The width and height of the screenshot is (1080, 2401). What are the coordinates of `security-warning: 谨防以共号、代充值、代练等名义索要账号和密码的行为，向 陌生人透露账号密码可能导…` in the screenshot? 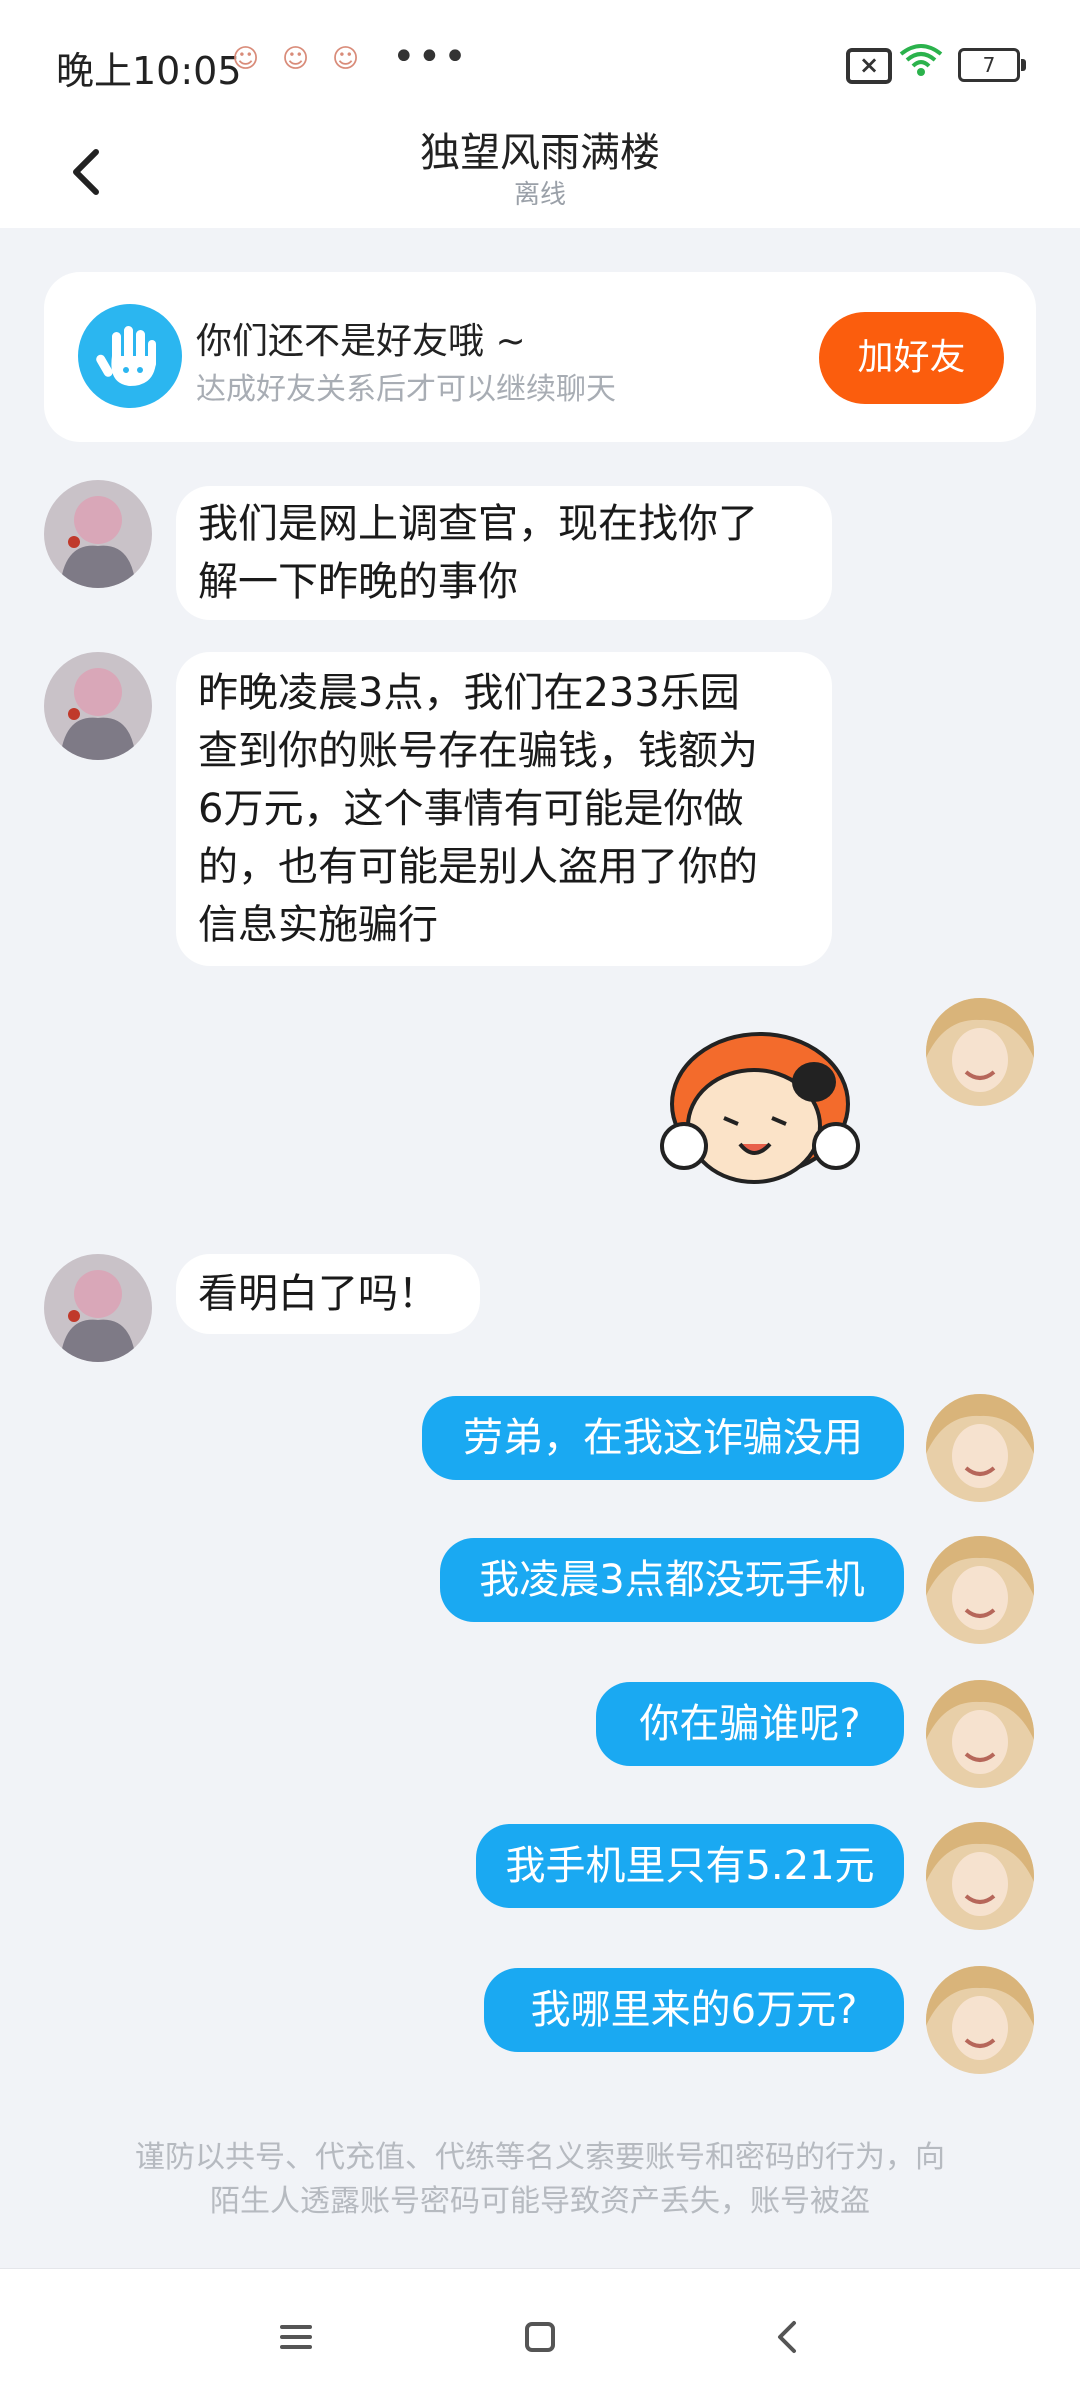 It's located at (540, 2180).